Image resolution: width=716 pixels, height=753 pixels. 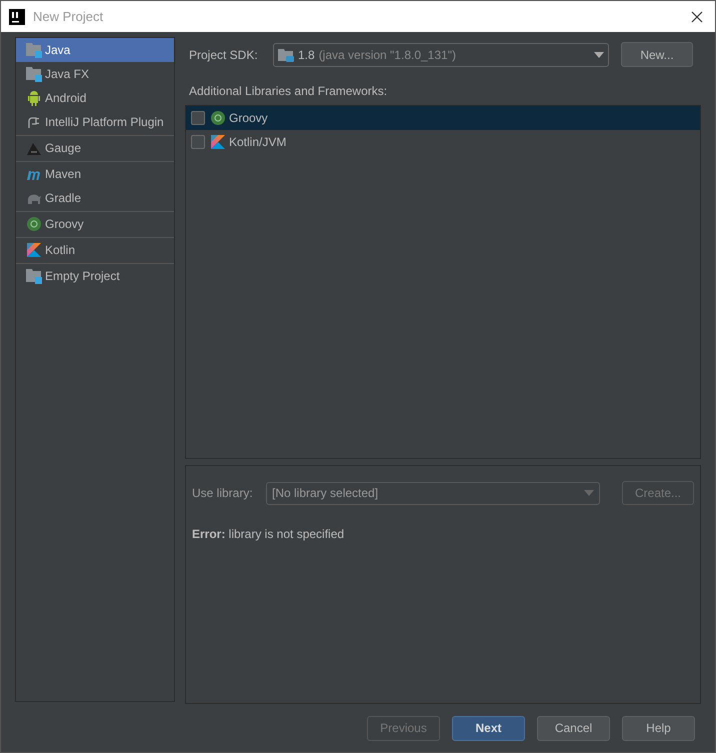 What do you see at coordinates (288, 91) in the screenshot?
I see `frameworks-label: Additional Libraries and Frameworks:` at bounding box center [288, 91].